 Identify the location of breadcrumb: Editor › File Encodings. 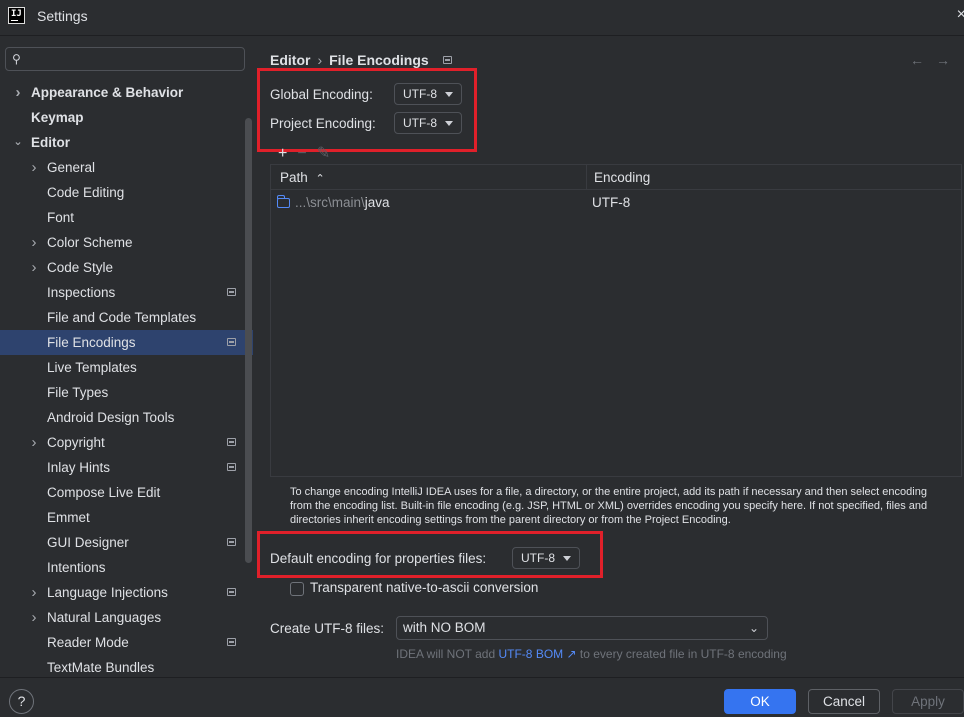
(361, 60).